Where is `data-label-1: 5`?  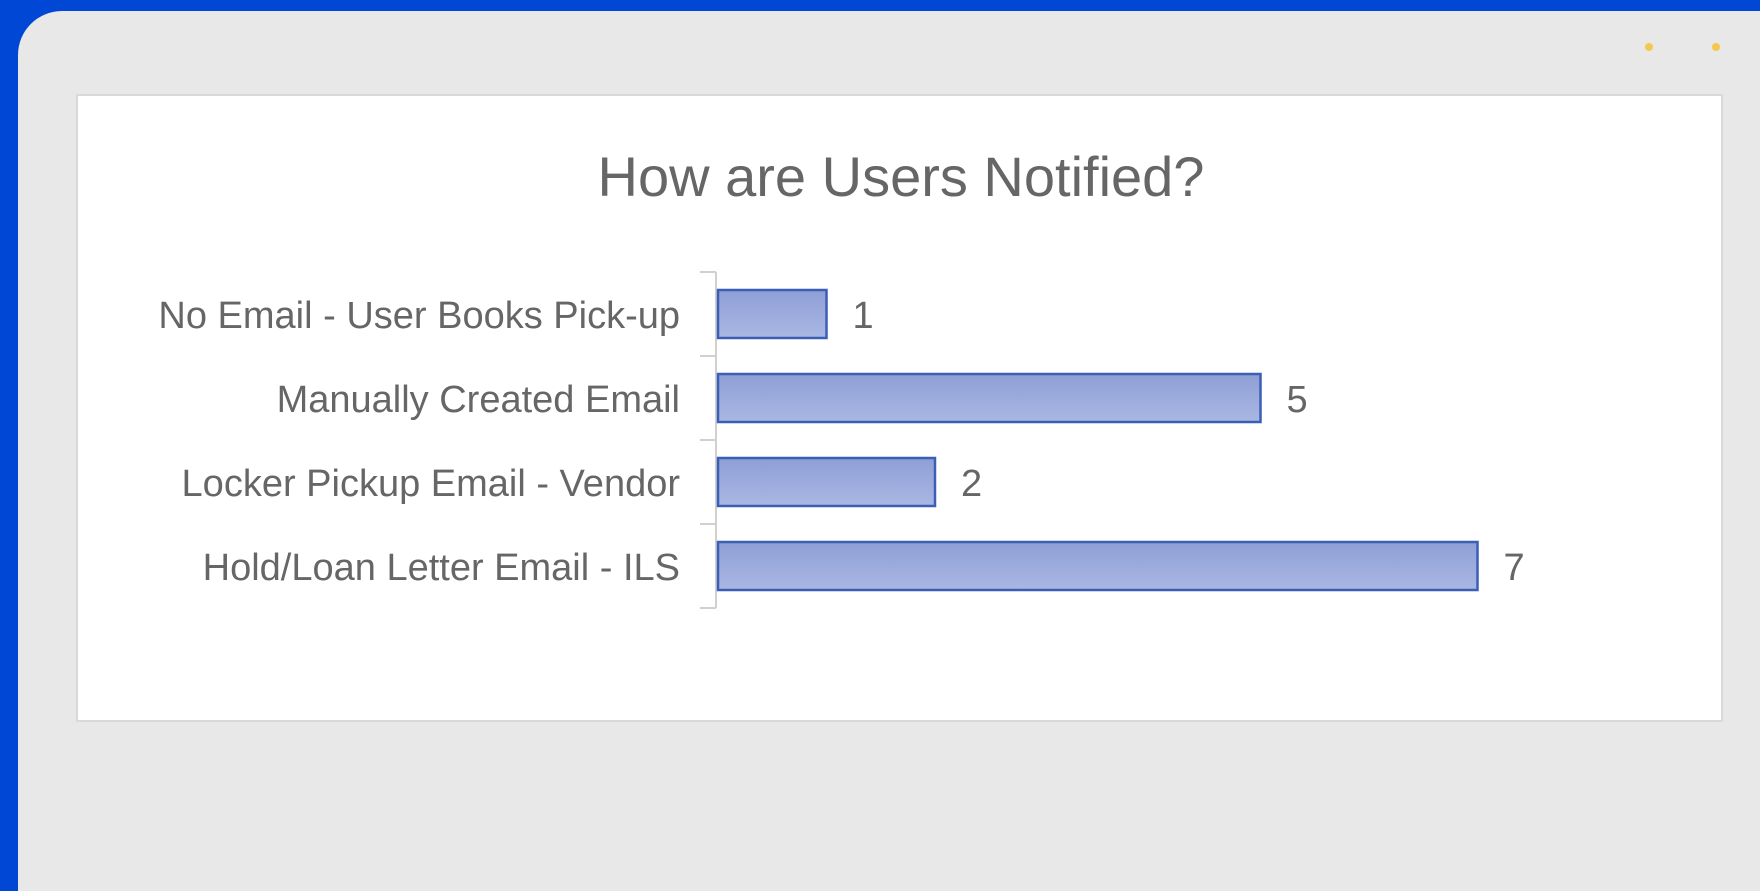 data-label-1: 5 is located at coordinates (1297, 400).